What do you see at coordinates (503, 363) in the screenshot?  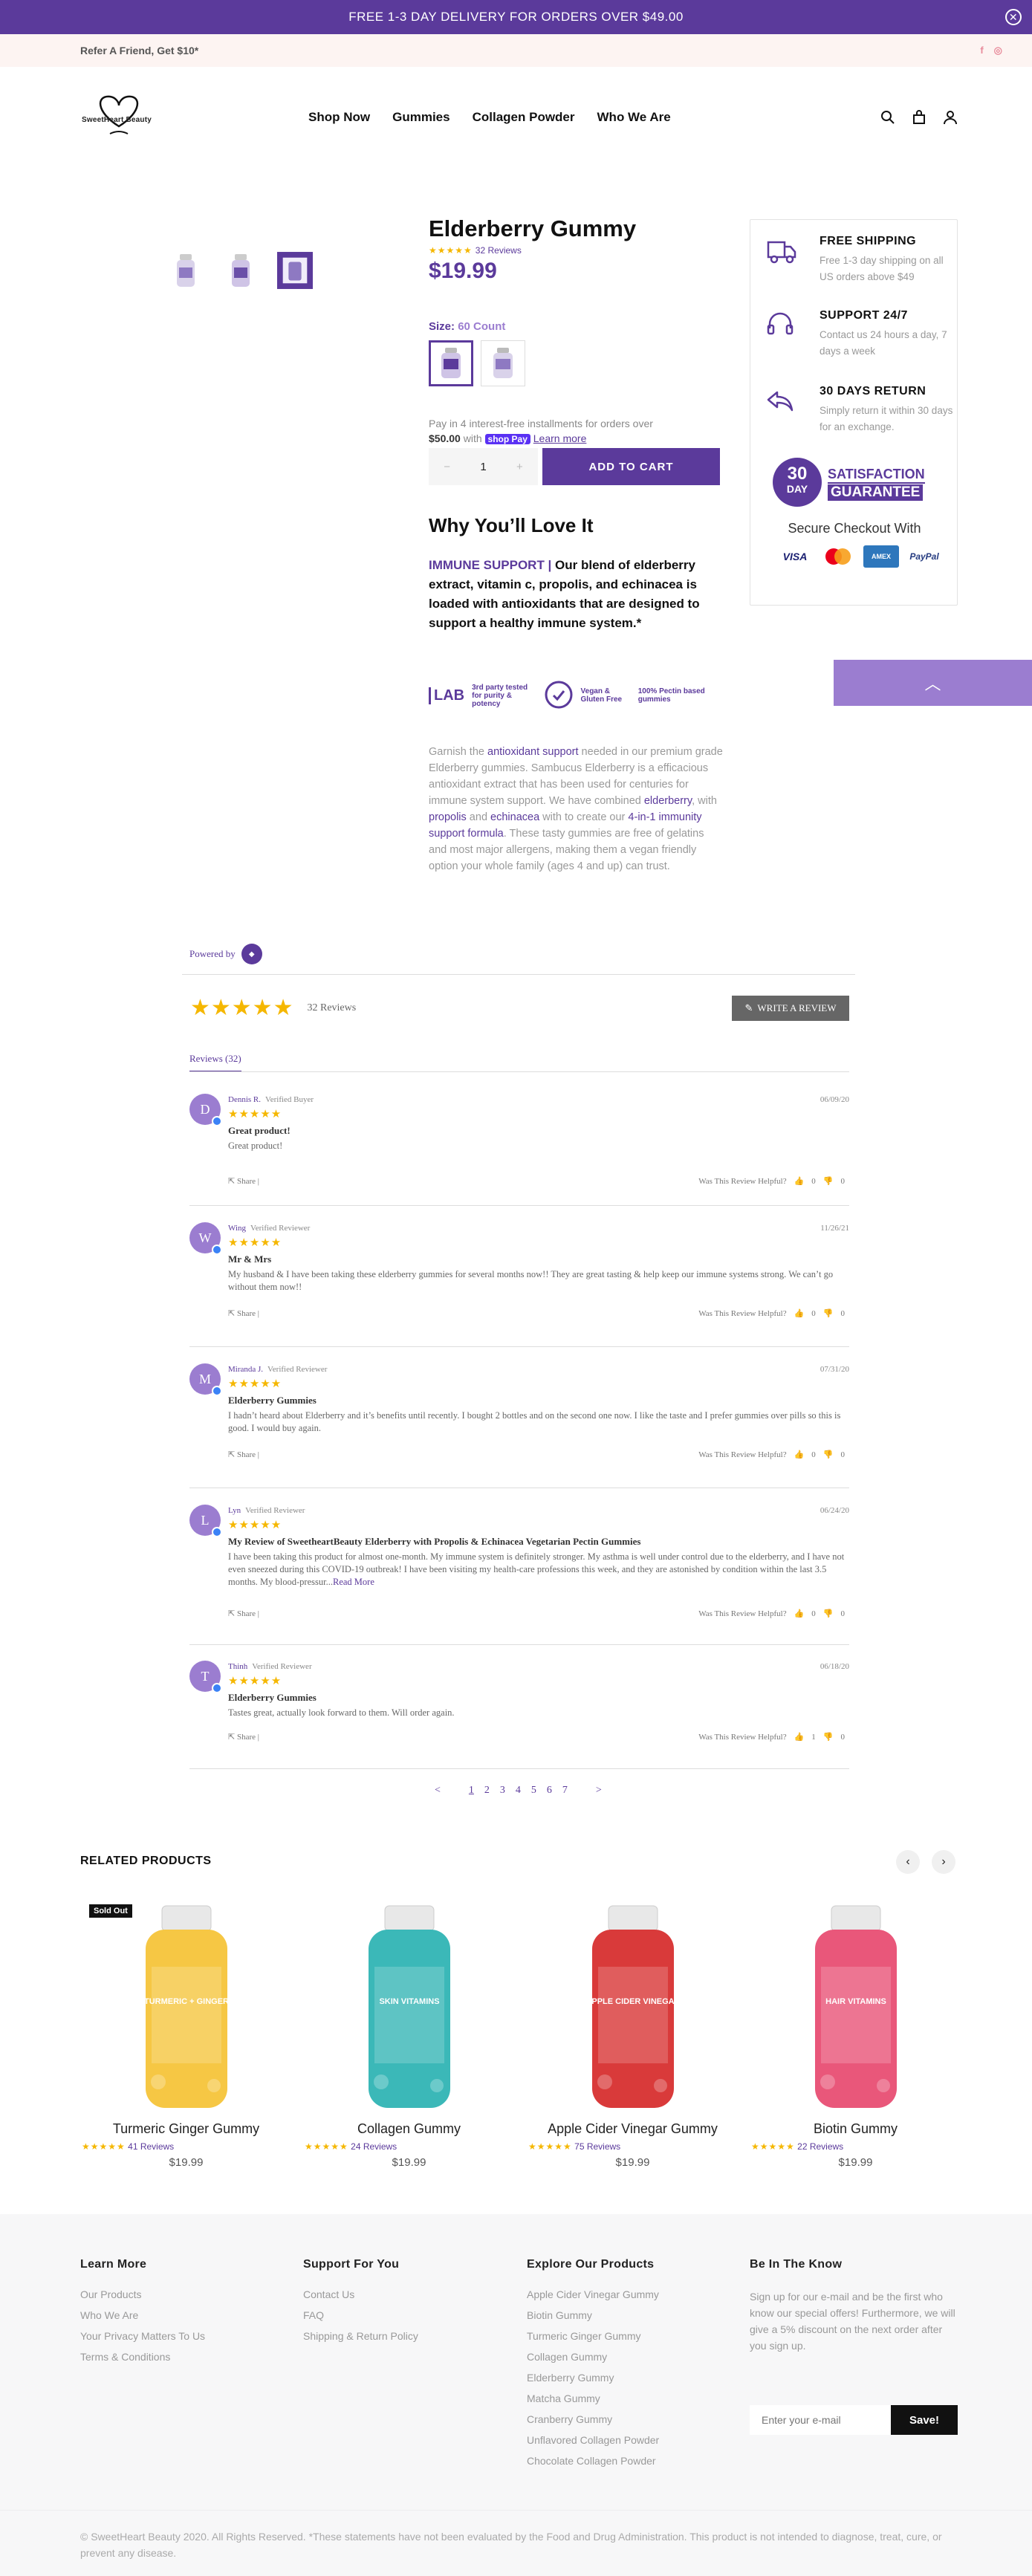 I see `size-swatch-alt` at bounding box center [503, 363].